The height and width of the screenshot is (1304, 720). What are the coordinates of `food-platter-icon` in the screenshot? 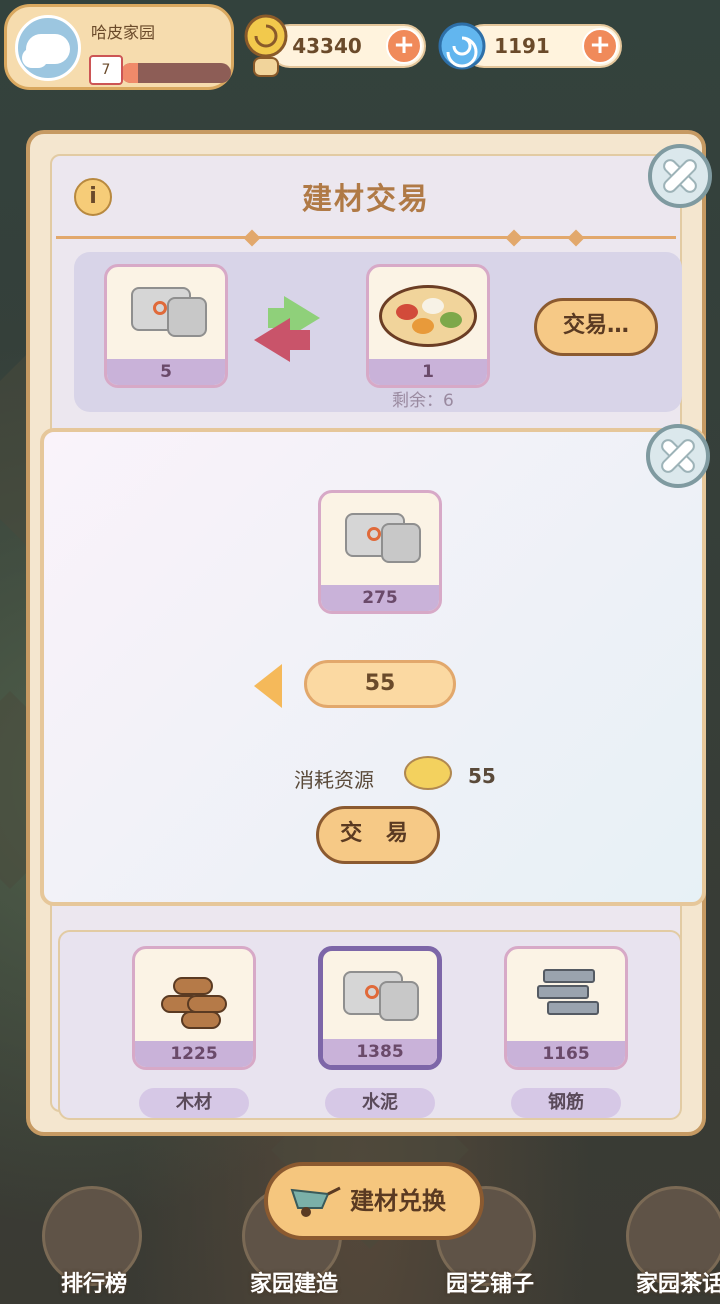 It's located at (428, 316).